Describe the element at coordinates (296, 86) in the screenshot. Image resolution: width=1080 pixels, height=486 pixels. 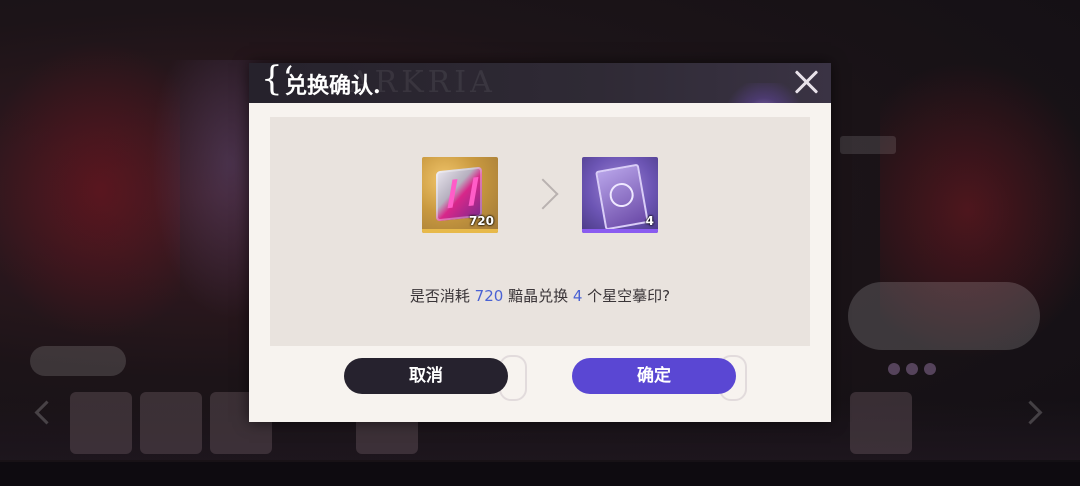
I see `dialog-title-prefix: 兑` at that location.